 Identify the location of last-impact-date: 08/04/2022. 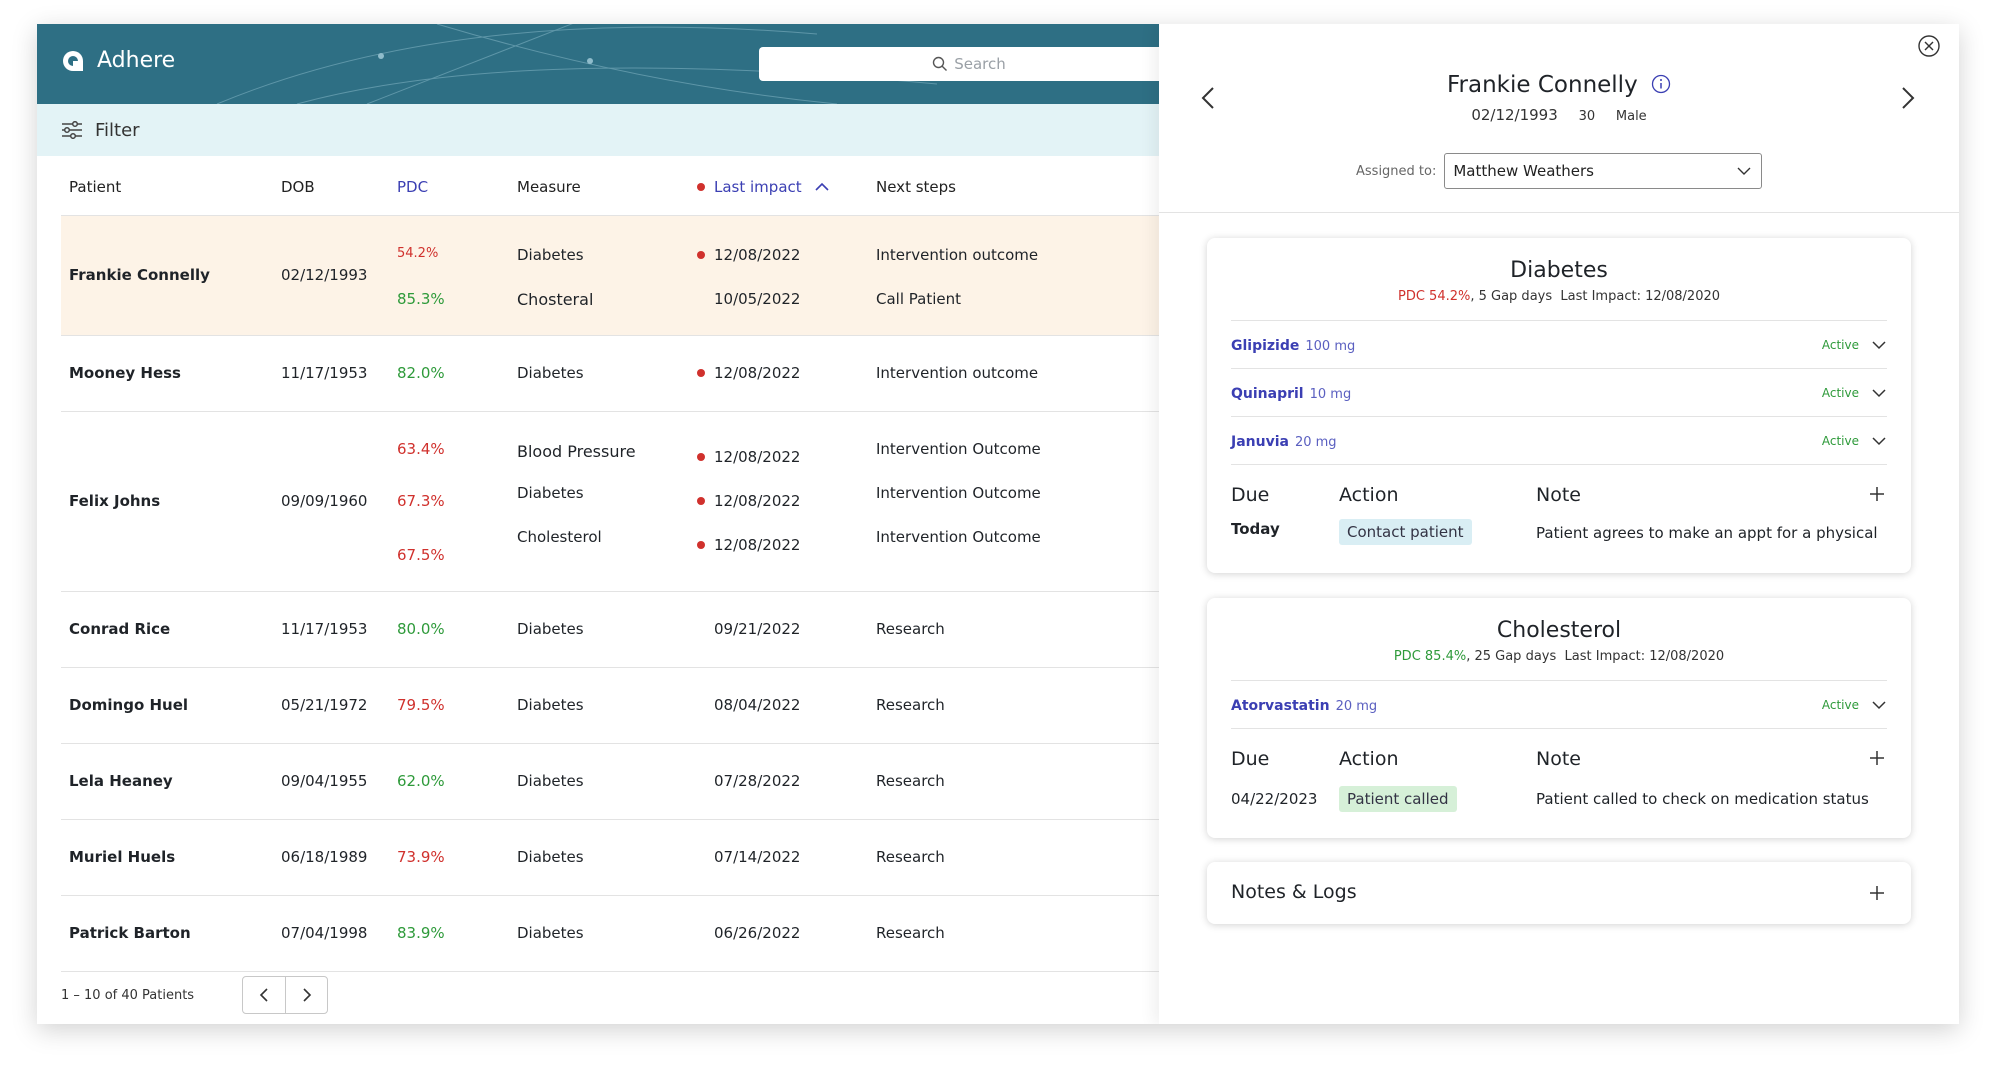
(757, 705).